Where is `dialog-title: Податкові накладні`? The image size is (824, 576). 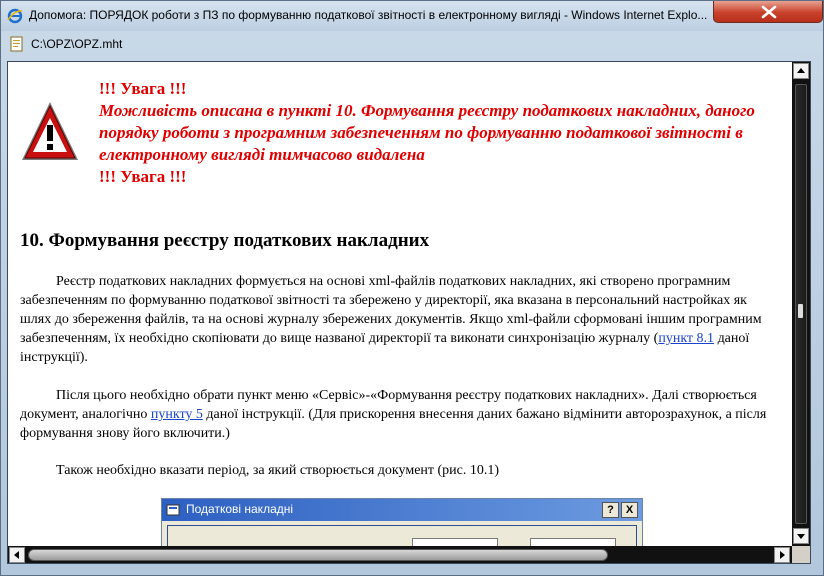 dialog-title: Податкові накладні is located at coordinates (240, 509).